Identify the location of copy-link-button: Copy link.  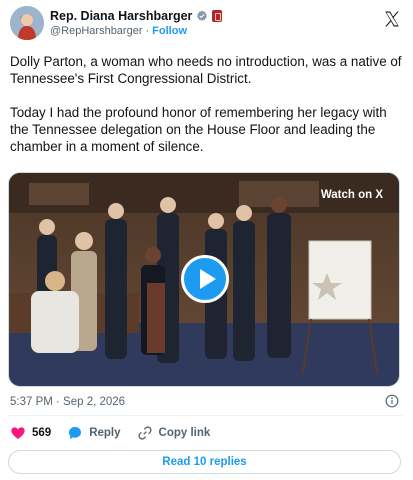
(174, 433).